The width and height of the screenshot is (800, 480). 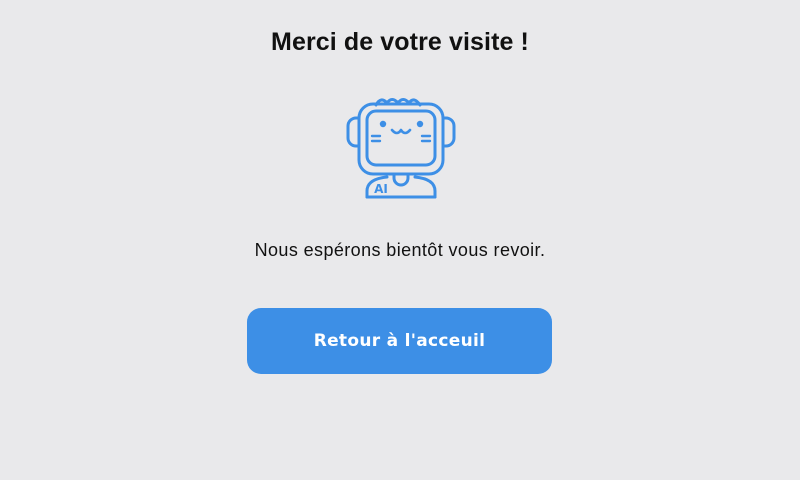 I want to click on back-to-home-button: Retour à l'acceuil, so click(x=399, y=341).